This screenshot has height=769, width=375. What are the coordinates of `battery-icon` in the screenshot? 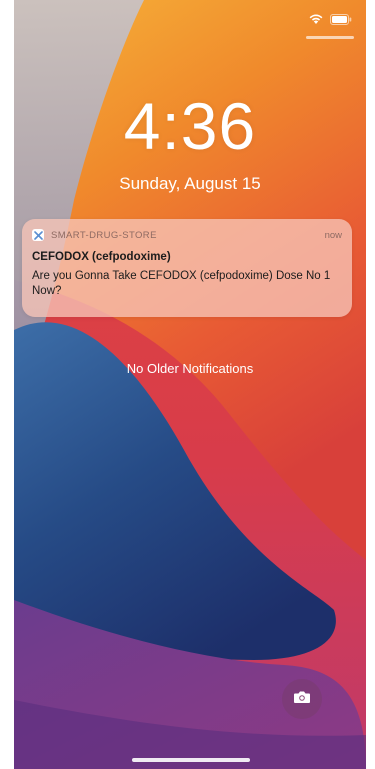 It's located at (341, 21).